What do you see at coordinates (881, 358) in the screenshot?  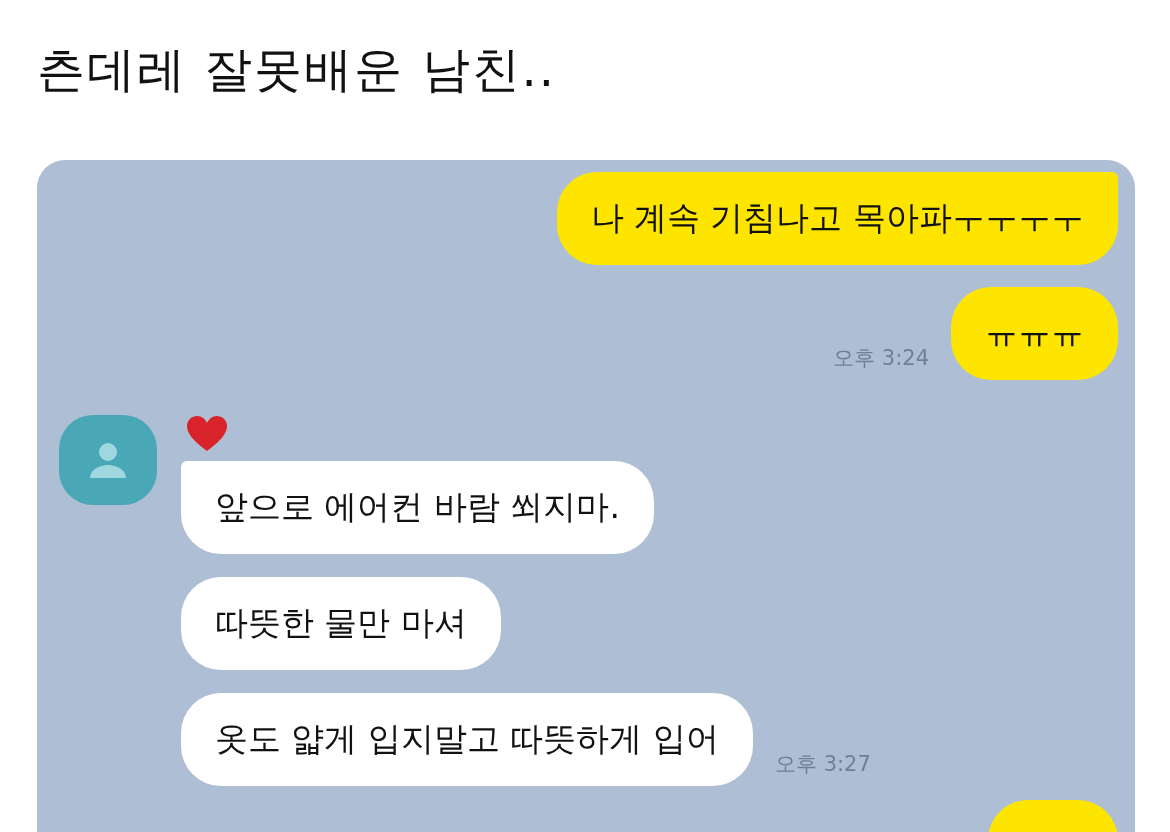 I see `message-time: 오후 3:24` at bounding box center [881, 358].